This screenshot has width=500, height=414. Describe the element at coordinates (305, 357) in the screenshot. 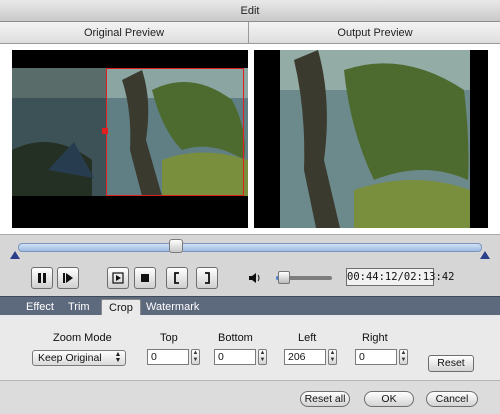

I see `left-field: 206` at that location.